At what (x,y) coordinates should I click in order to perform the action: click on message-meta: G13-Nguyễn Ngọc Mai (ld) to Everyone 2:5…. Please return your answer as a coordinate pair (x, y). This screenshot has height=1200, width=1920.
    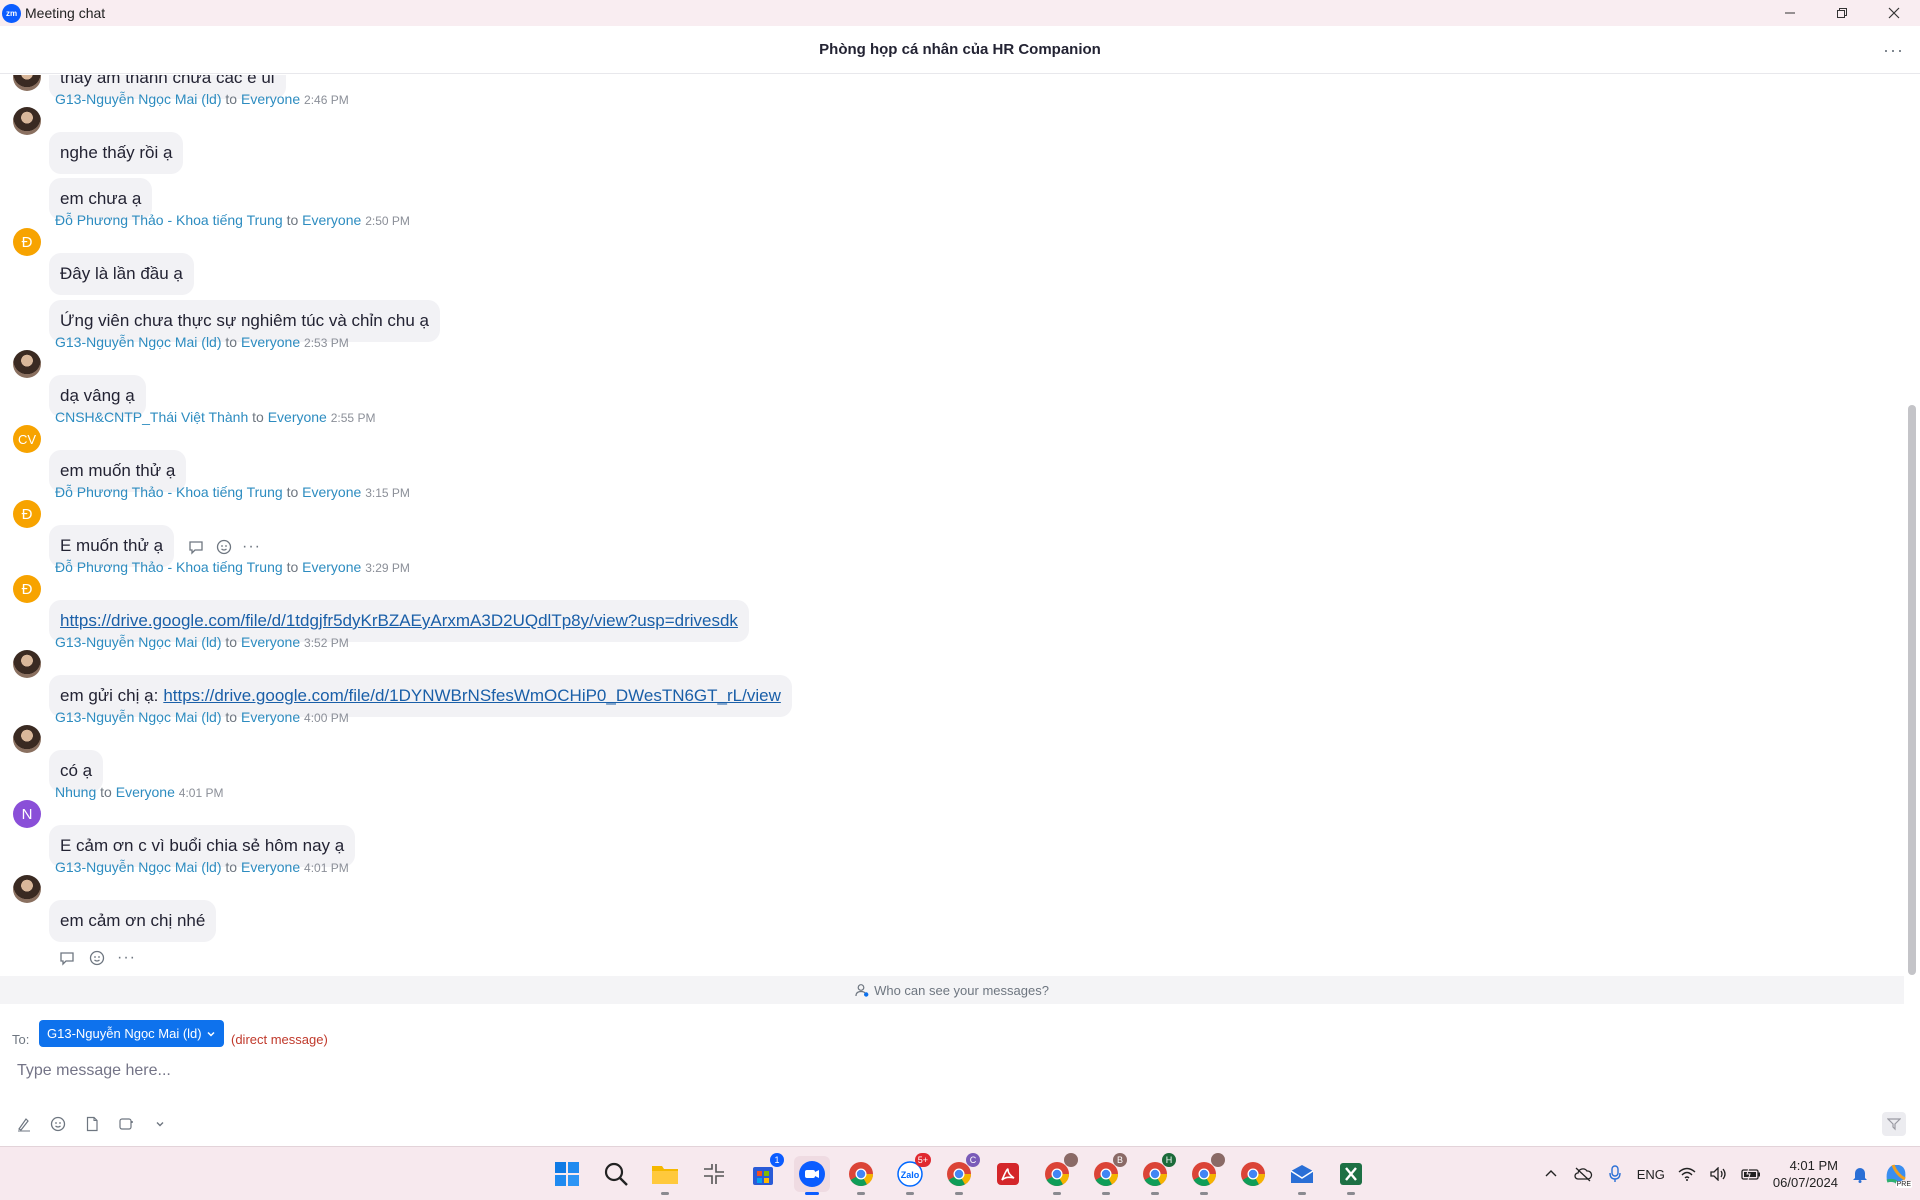
    Looking at the image, I should click on (202, 342).